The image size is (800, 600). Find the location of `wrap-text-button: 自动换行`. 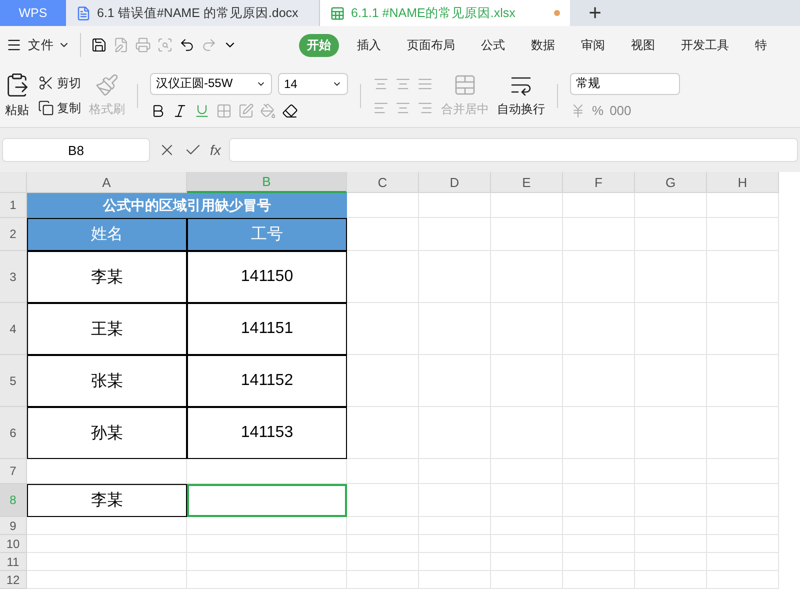

wrap-text-button: 自动换行 is located at coordinates (521, 95).